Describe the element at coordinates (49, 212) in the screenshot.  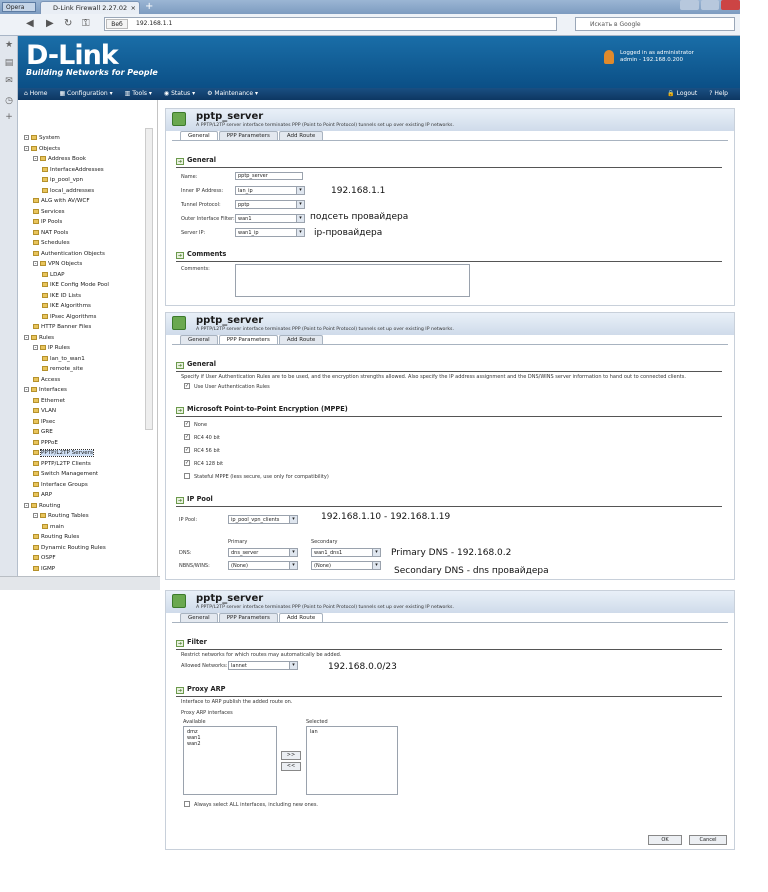
I see `tree-node: Services` at that location.